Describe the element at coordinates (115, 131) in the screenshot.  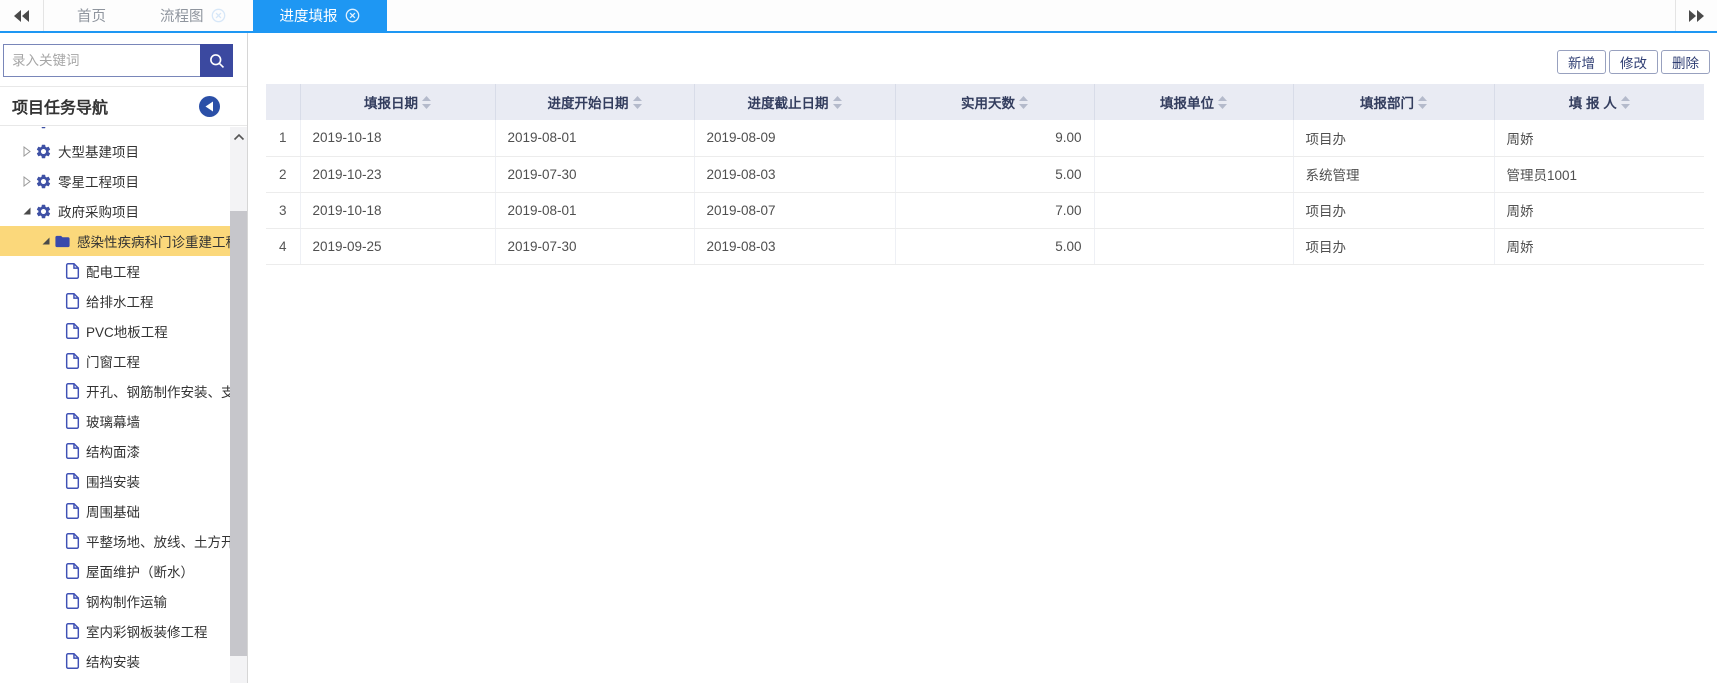
I see `tree-item-category` at that location.